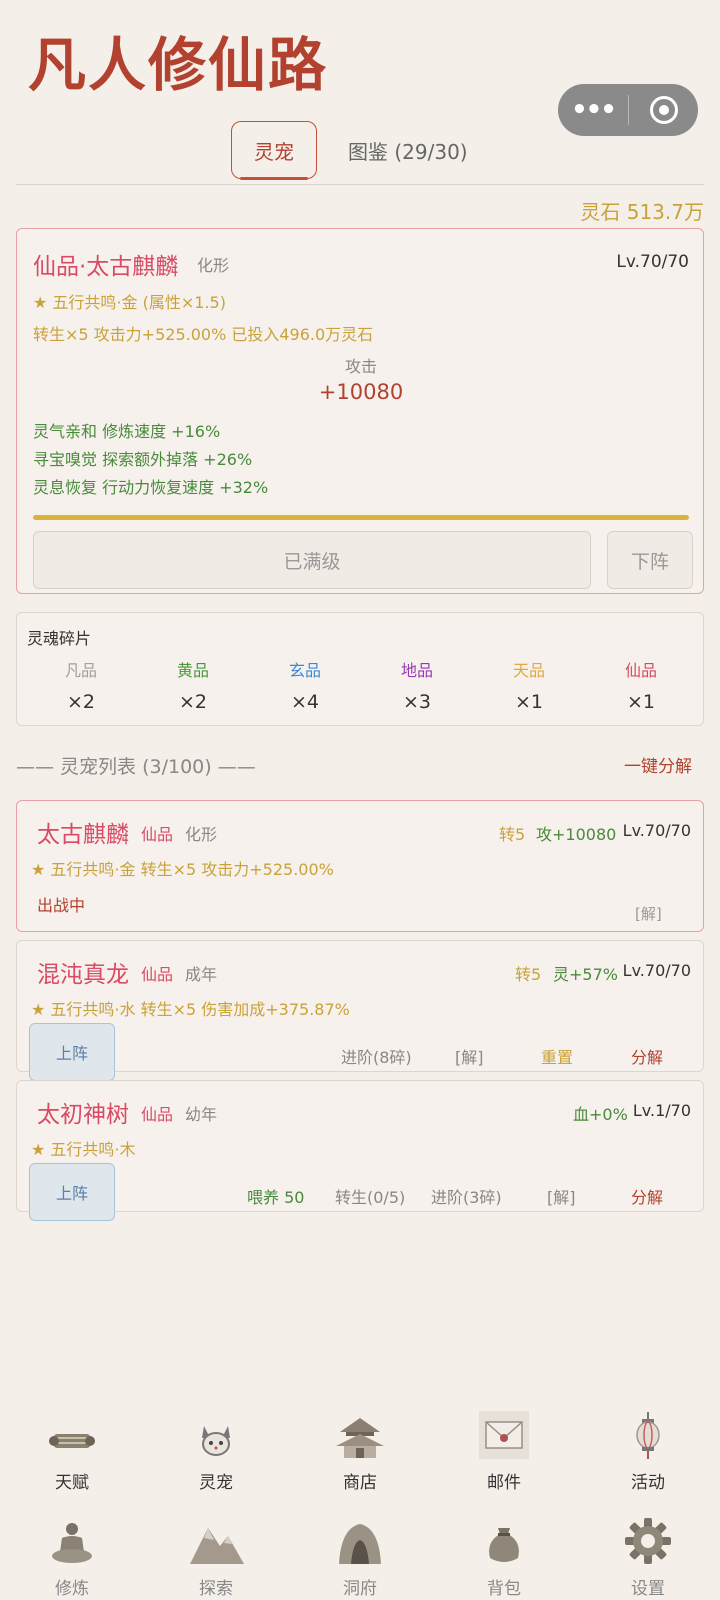 The width and height of the screenshot is (720, 1600). I want to click on fragment-immortal: 仙品 ×1, so click(641, 685).